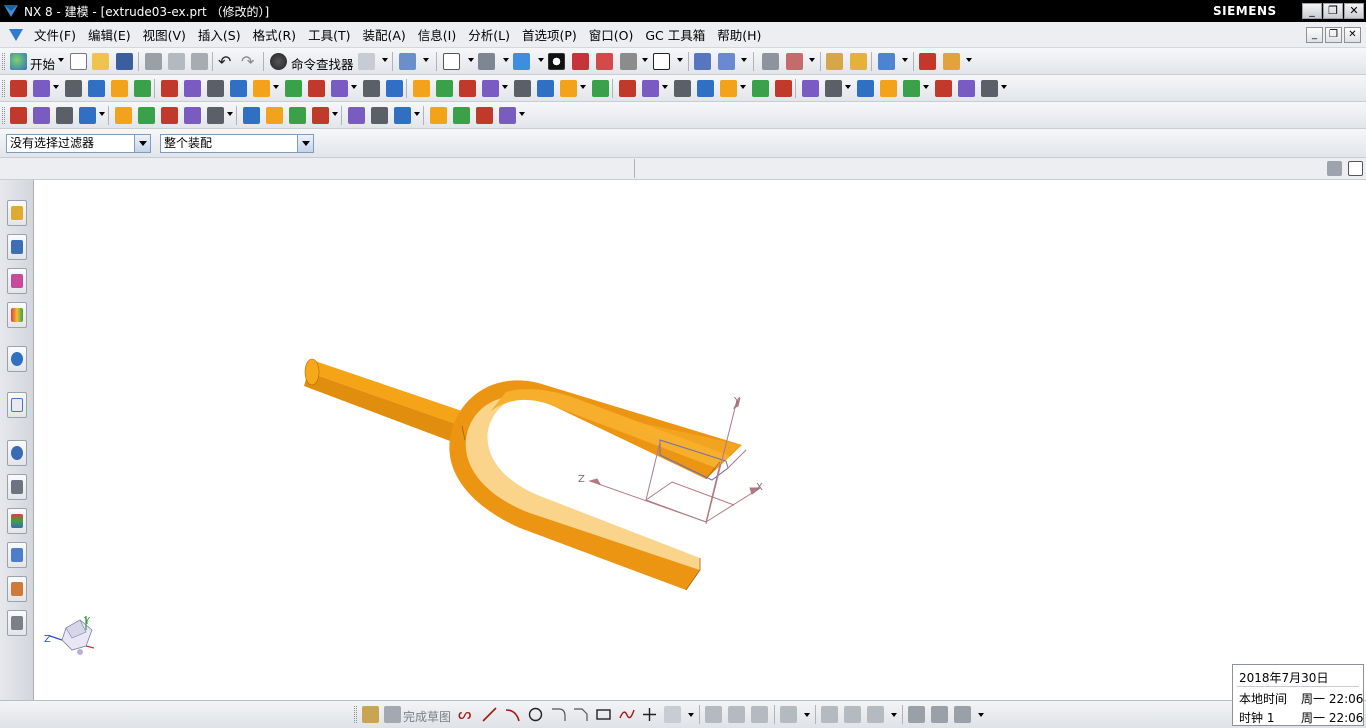 The height and width of the screenshot is (728, 1366). What do you see at coordinates (17, 487) in the screenshot?
I see `manufacturing-wizard-icon` at bounding box center [17, 487].